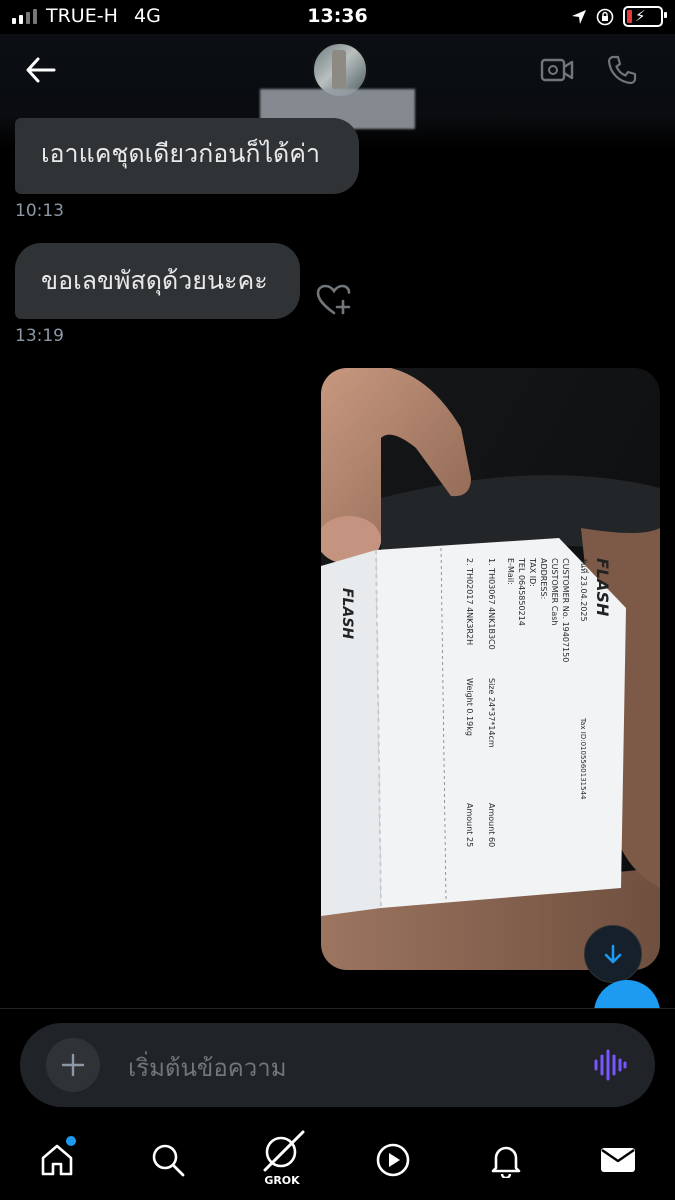 The height and width of the screenshot is (1200, 675). Describe the element at coordinates (337, 1160) in the screenshot. I see `bottom-navigation: GROK` at that location.